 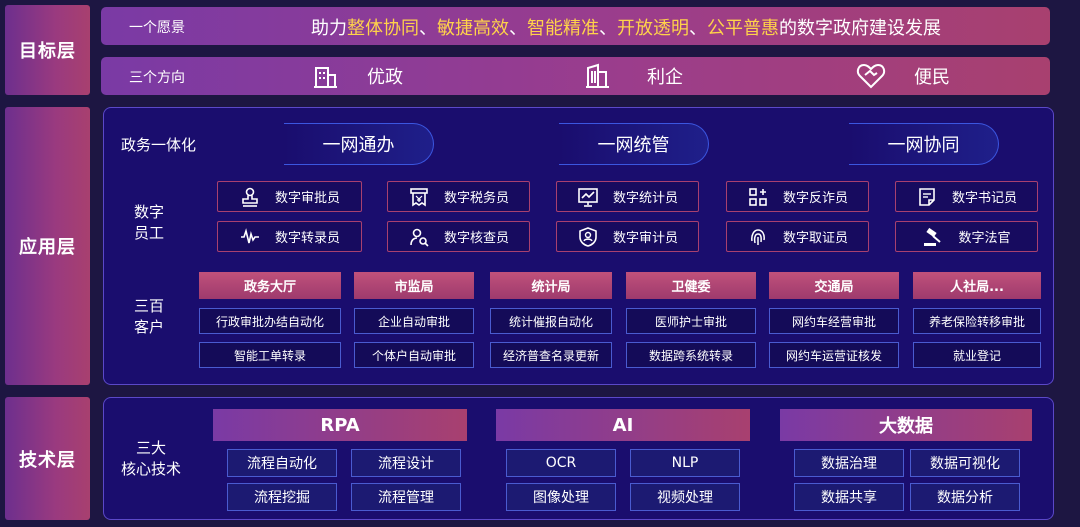 What do you see at coordinates (47, 50) in the screenshot?
I see `layer-tab-goal: 目标层` at bounding box center [47, 50].